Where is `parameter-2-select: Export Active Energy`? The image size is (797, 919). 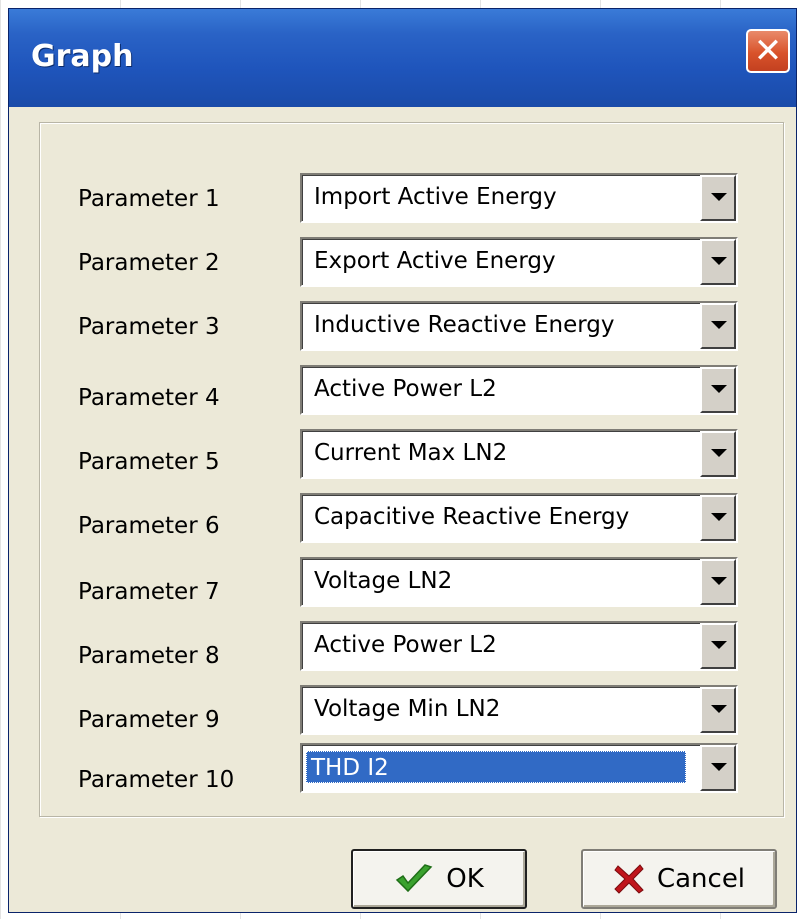
parameter-2-select: Export Active Energy is located at coordinates (519, 262).